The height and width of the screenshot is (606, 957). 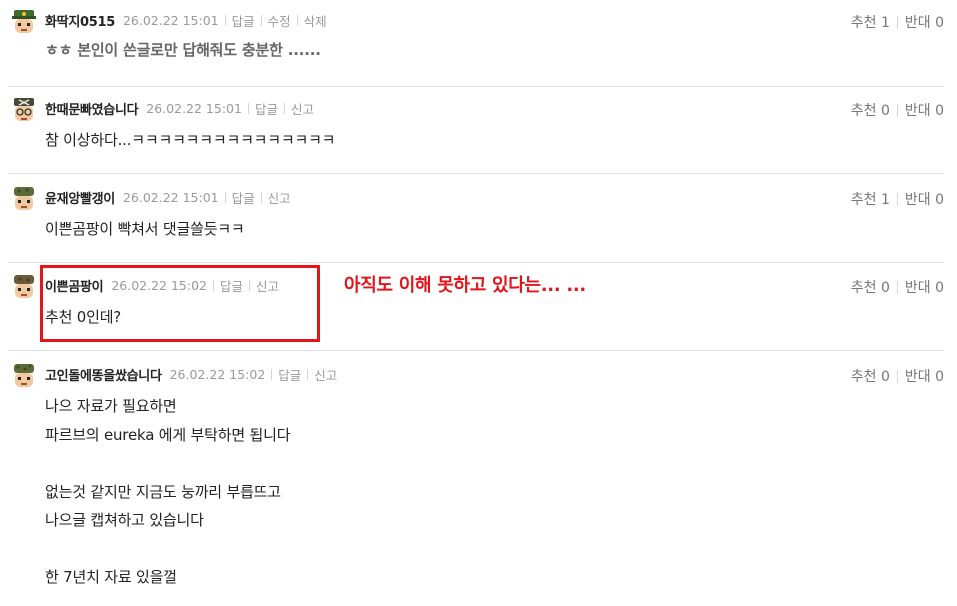 I want to click on comment-line: 한 7년치 자료 있을껄, so click(x=111, y=577).